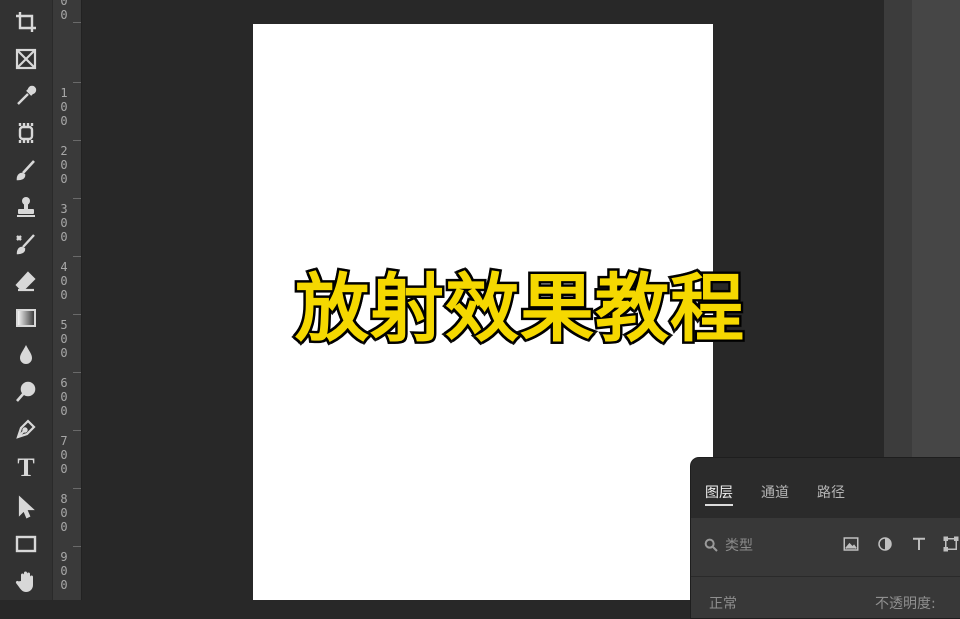  What do you see at coordinates (851, 544) in the screenshot?
I see `image-filter-icon` at bounding box center [851, 544].